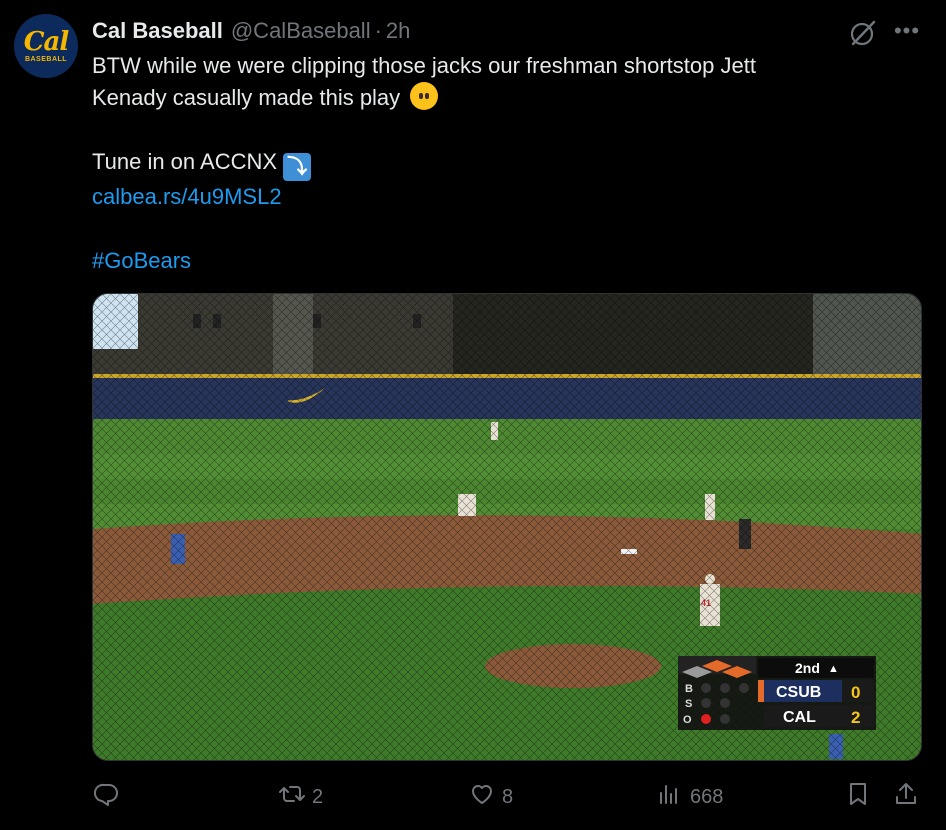 This screenshot has height=830, width=946. What do you see at coordinates (863, 33) in the screenshot?
I see `grok-icon` at bounding box center [863, 33].